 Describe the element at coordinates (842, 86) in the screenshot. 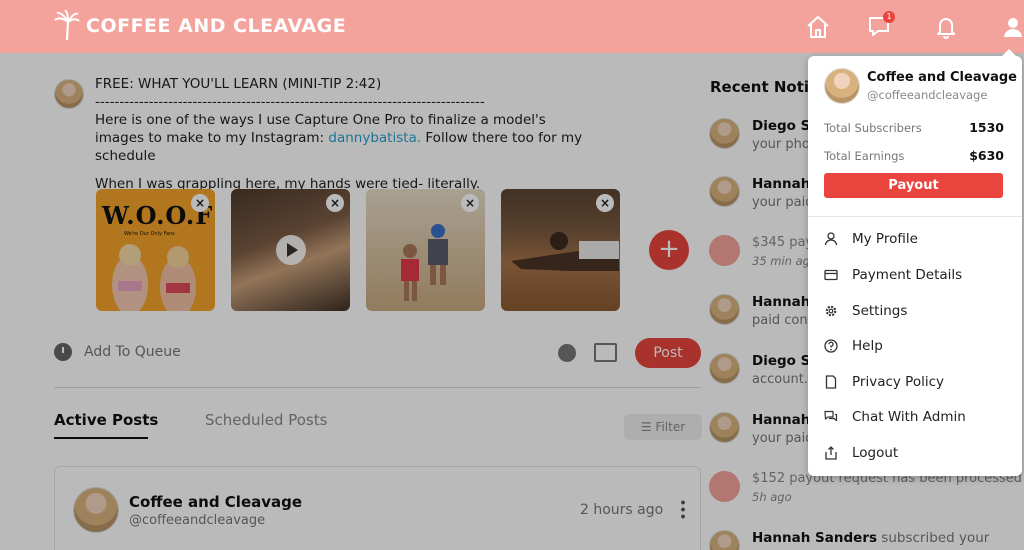

I see `avatar` at that location.